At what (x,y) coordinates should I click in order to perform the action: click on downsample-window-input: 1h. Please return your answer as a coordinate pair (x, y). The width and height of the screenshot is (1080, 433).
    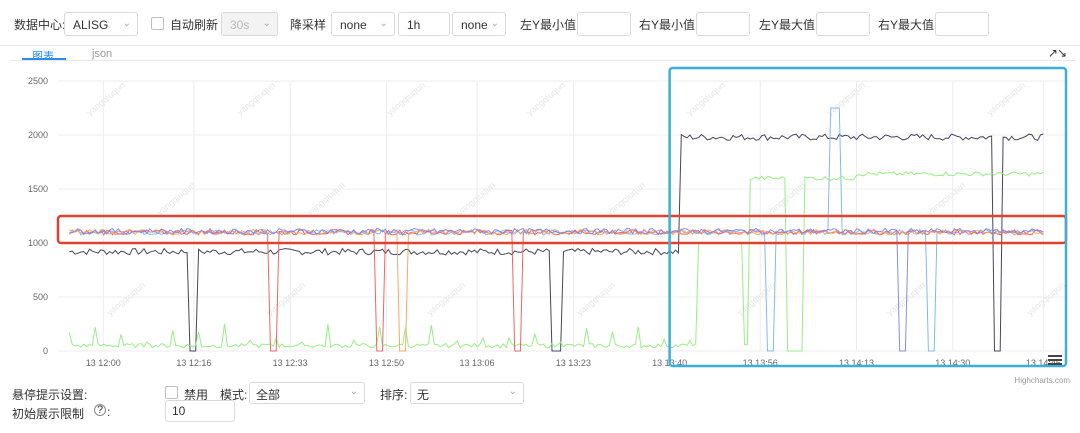
    Looking at the image, I should click on (424, 24).